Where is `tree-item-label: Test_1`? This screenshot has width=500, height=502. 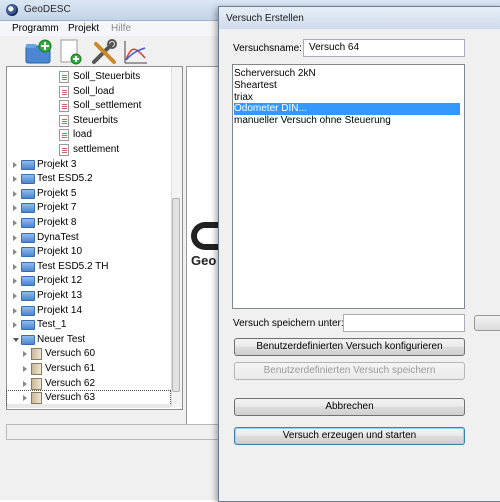 tree-item-label: Test_1 is located at coordinates (52, 325).